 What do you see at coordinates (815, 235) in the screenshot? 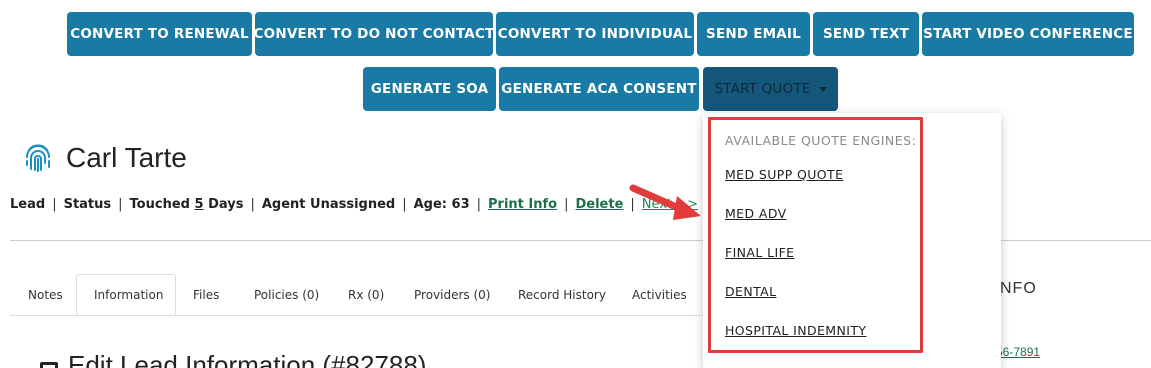
I see `highlight-box` at bounding box center [815, 235].